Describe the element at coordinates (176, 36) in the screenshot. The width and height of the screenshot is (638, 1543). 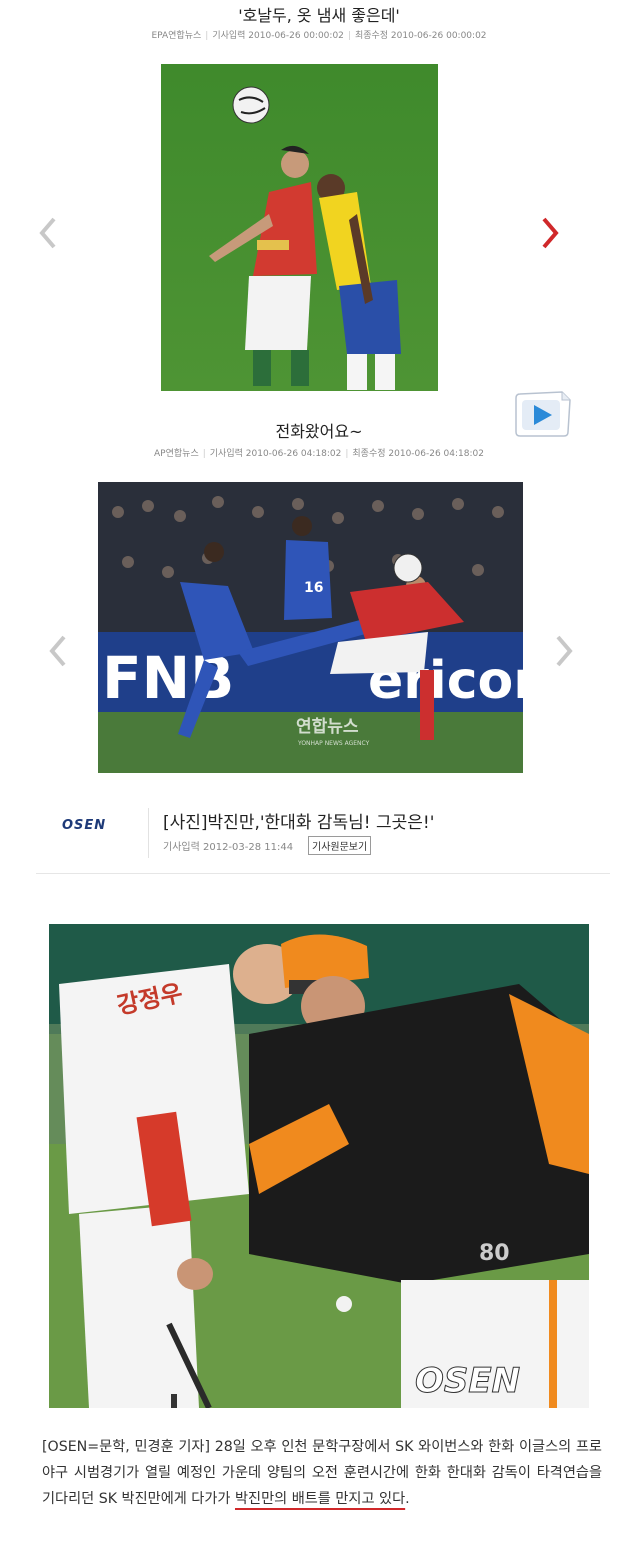
I see `slide1-source: EPA연합뉴스` at that location.